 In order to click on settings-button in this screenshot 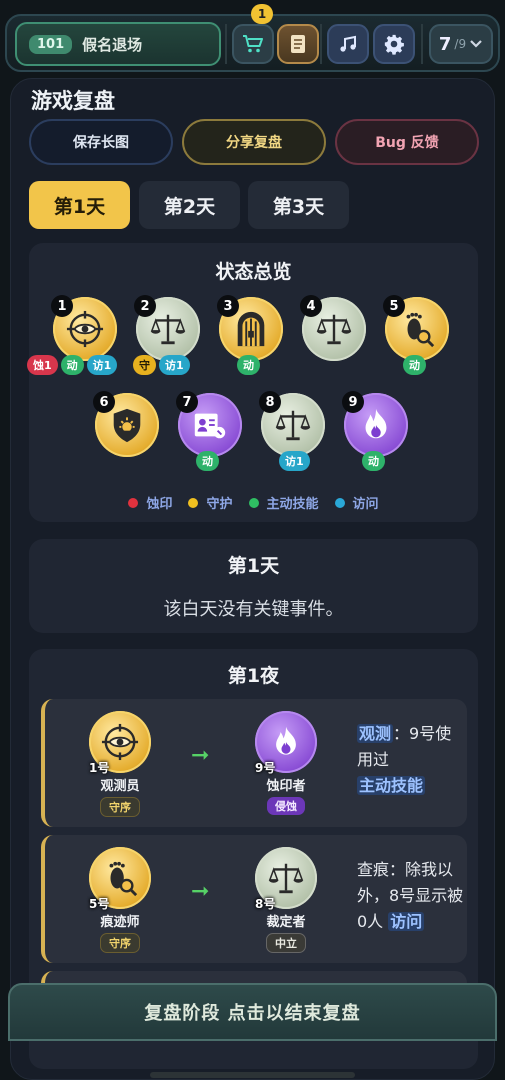, I will do `click(394, 44)`.